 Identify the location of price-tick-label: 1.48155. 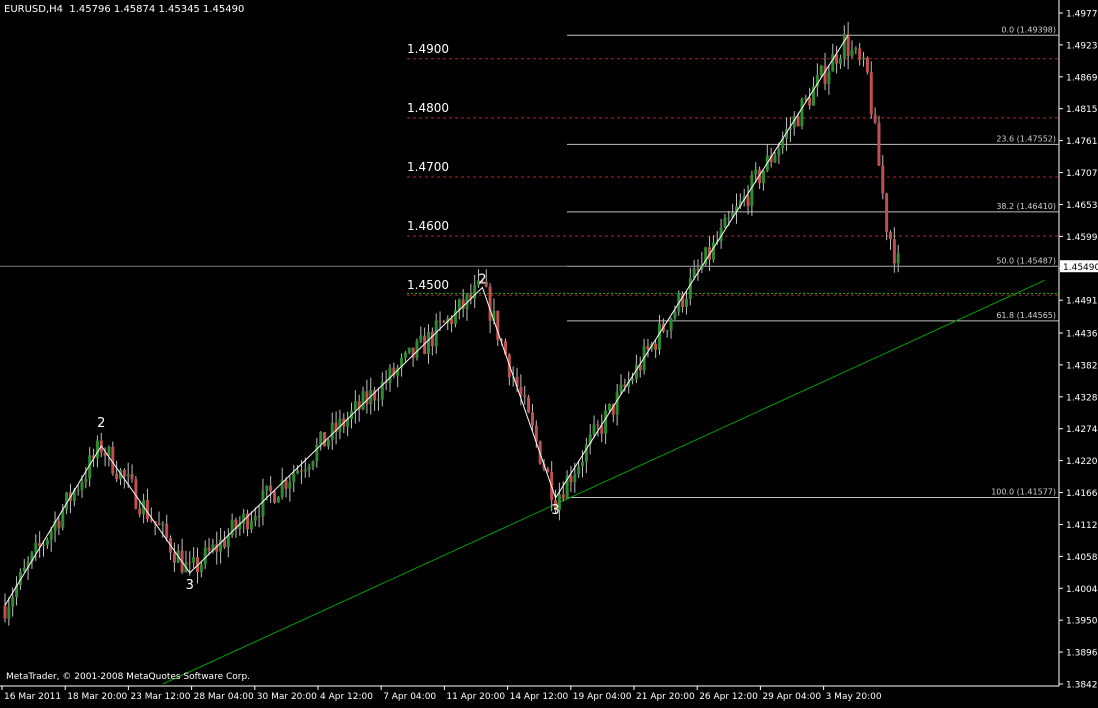
(1082, 110).